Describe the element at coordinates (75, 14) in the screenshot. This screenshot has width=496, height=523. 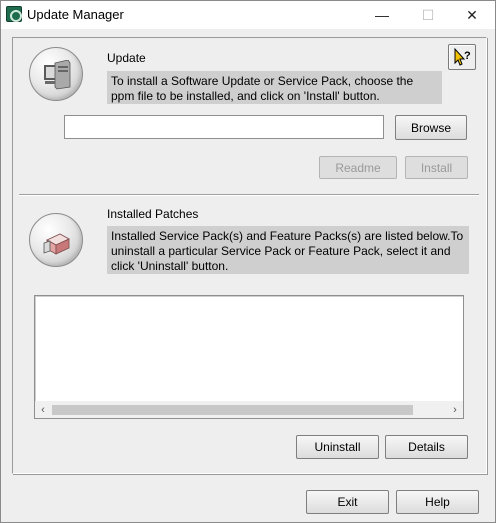
I see `window-title: Update Manager` at that location.